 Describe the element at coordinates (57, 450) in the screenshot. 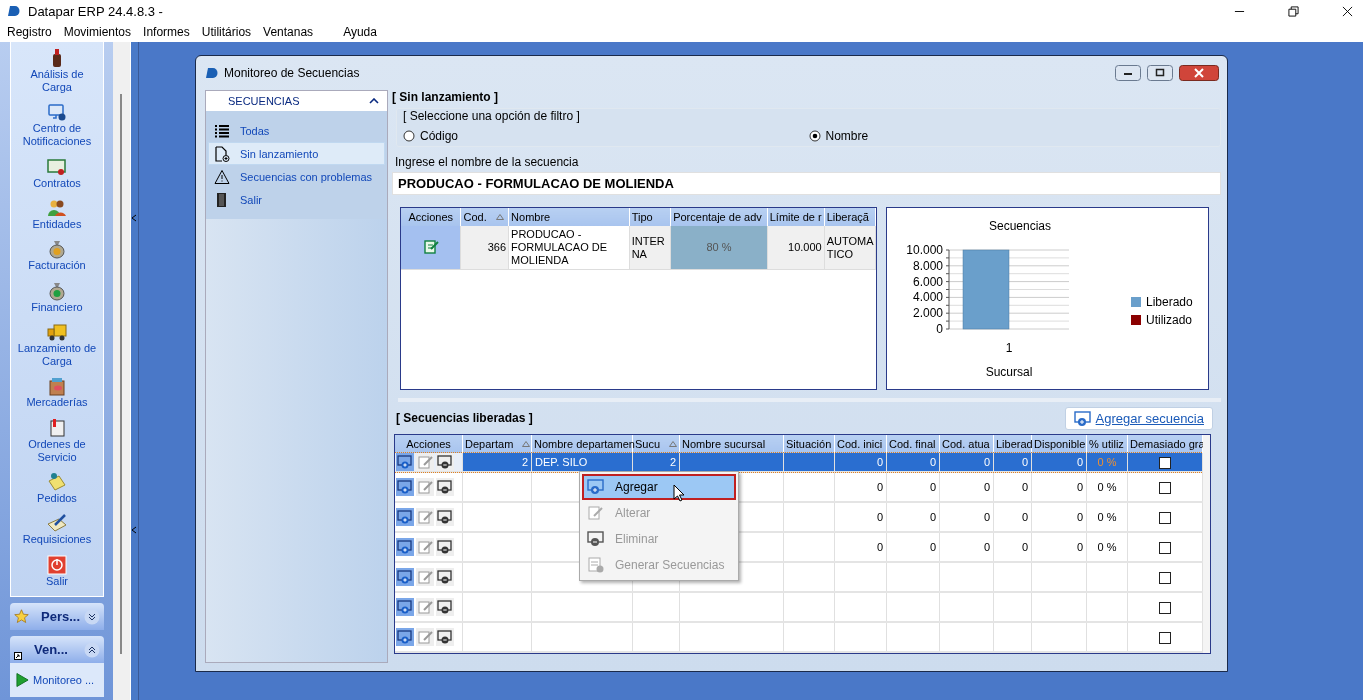

I see `module-link: Ordenes de Servicio` at that location.